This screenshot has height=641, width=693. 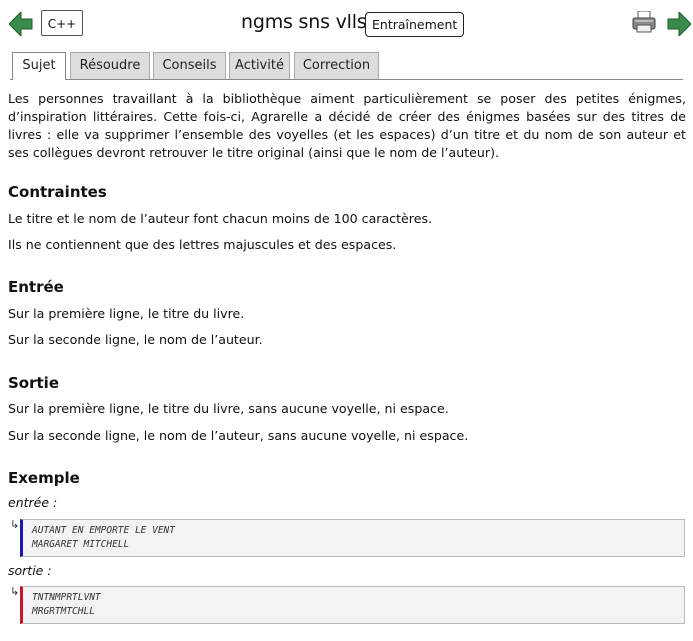 I want to click on page-title: ngms sns vlls, so click(x=304, y=22).